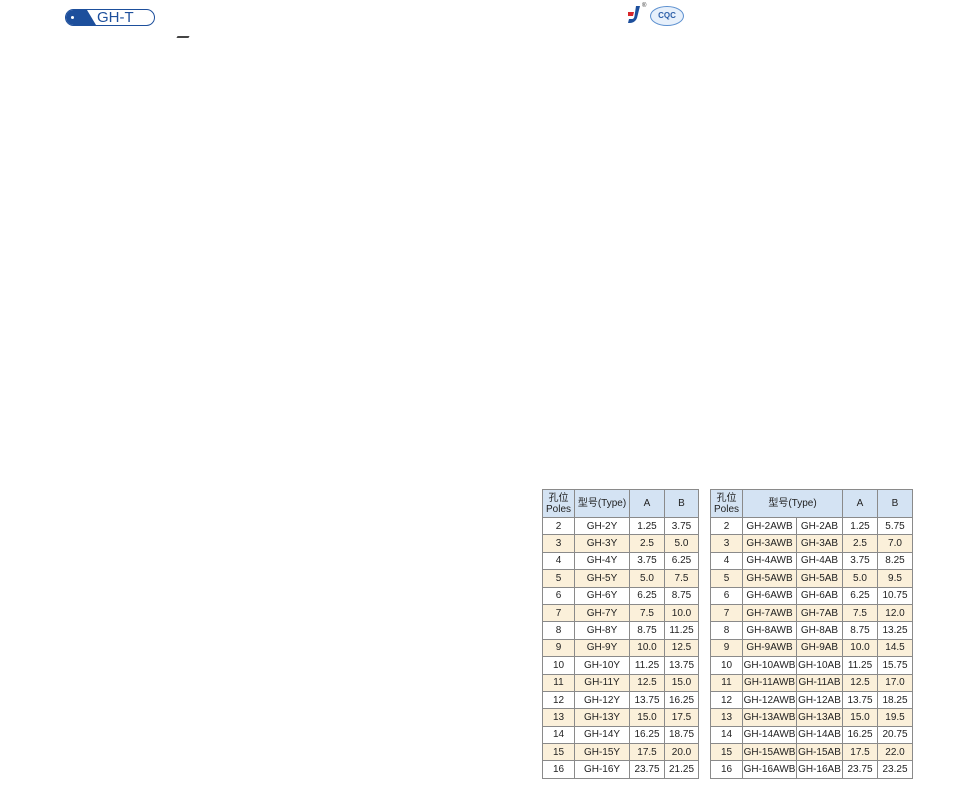  What do you see at coordinates (726, 526) in the screenshot?
I see `table-cell: 2` at bounding box center [726, 526].